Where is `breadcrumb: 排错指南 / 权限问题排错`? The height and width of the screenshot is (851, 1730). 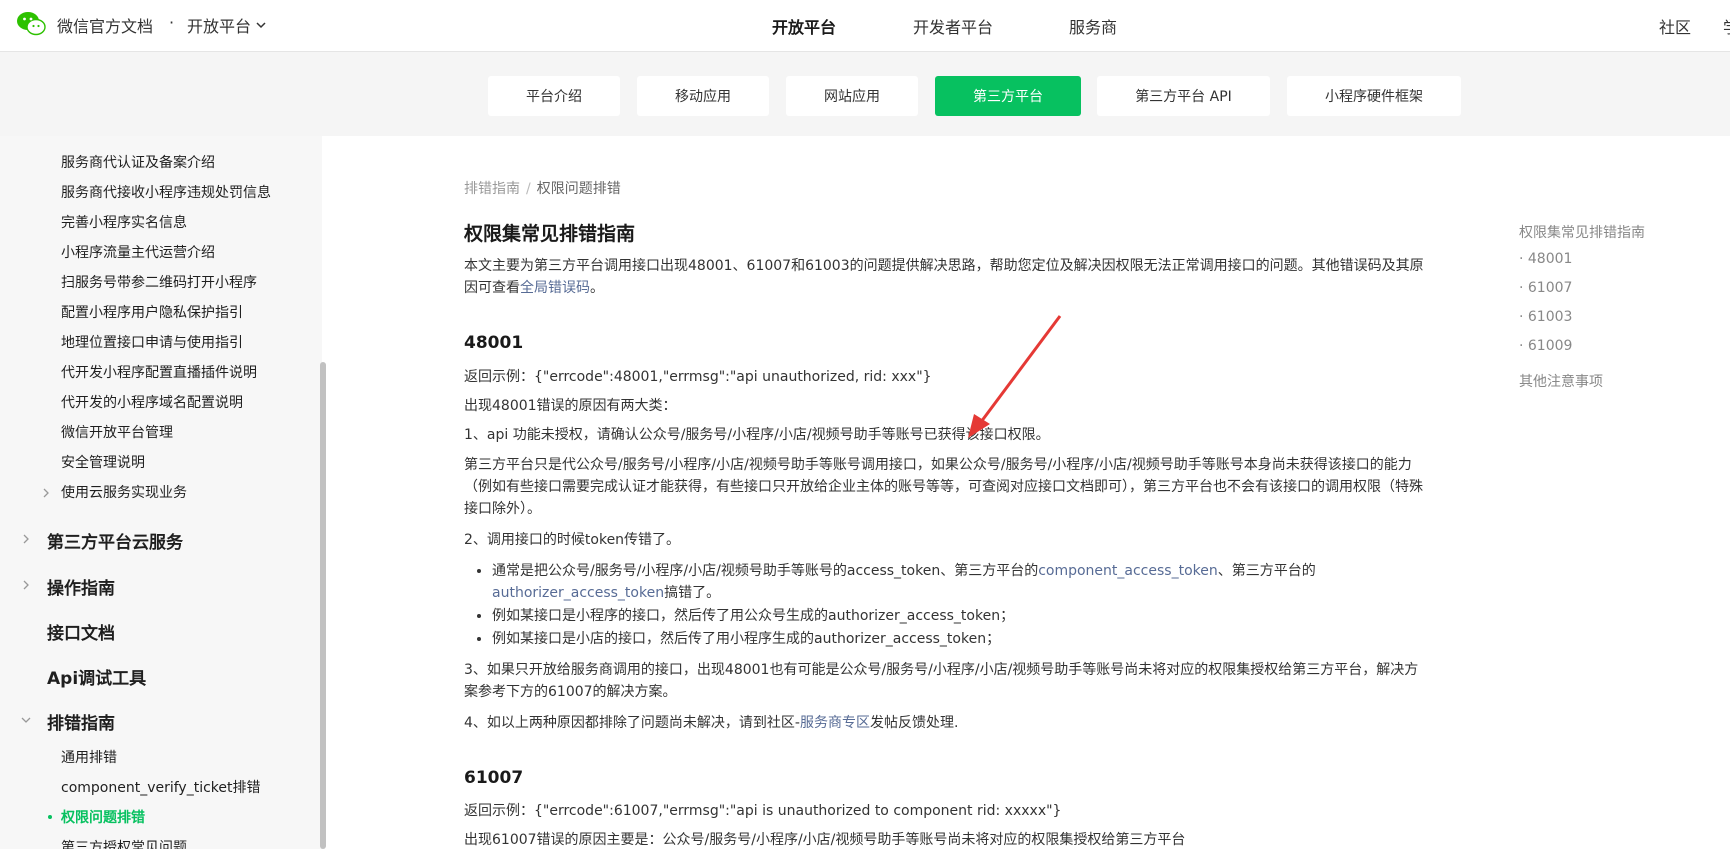 breadcrumb: 排错指南 / 权限问题排错 is located at coordinates (542, 188).